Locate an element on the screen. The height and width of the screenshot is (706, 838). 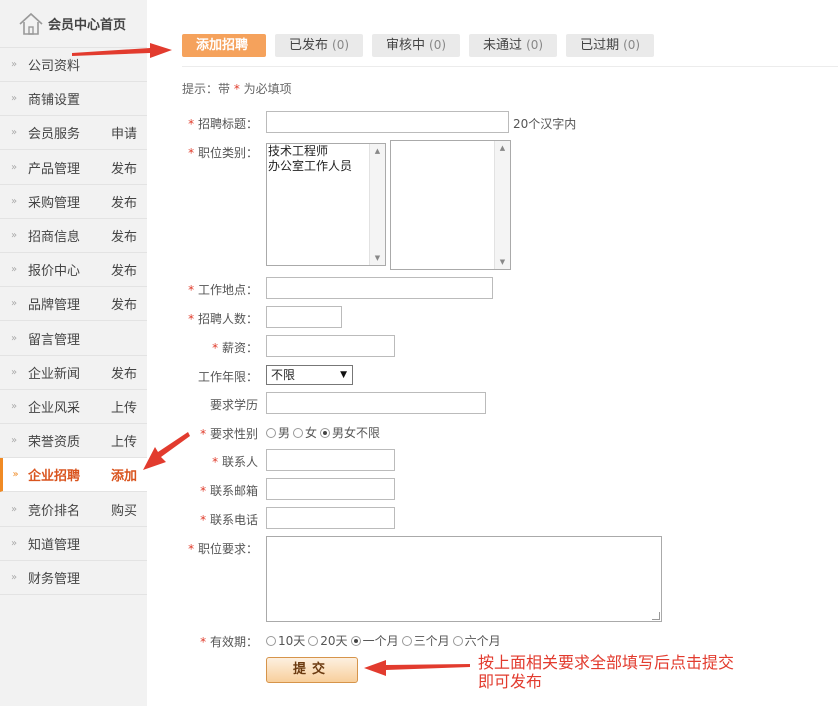
validity-option-20d: 20天 is located at coordinates (328, 640).